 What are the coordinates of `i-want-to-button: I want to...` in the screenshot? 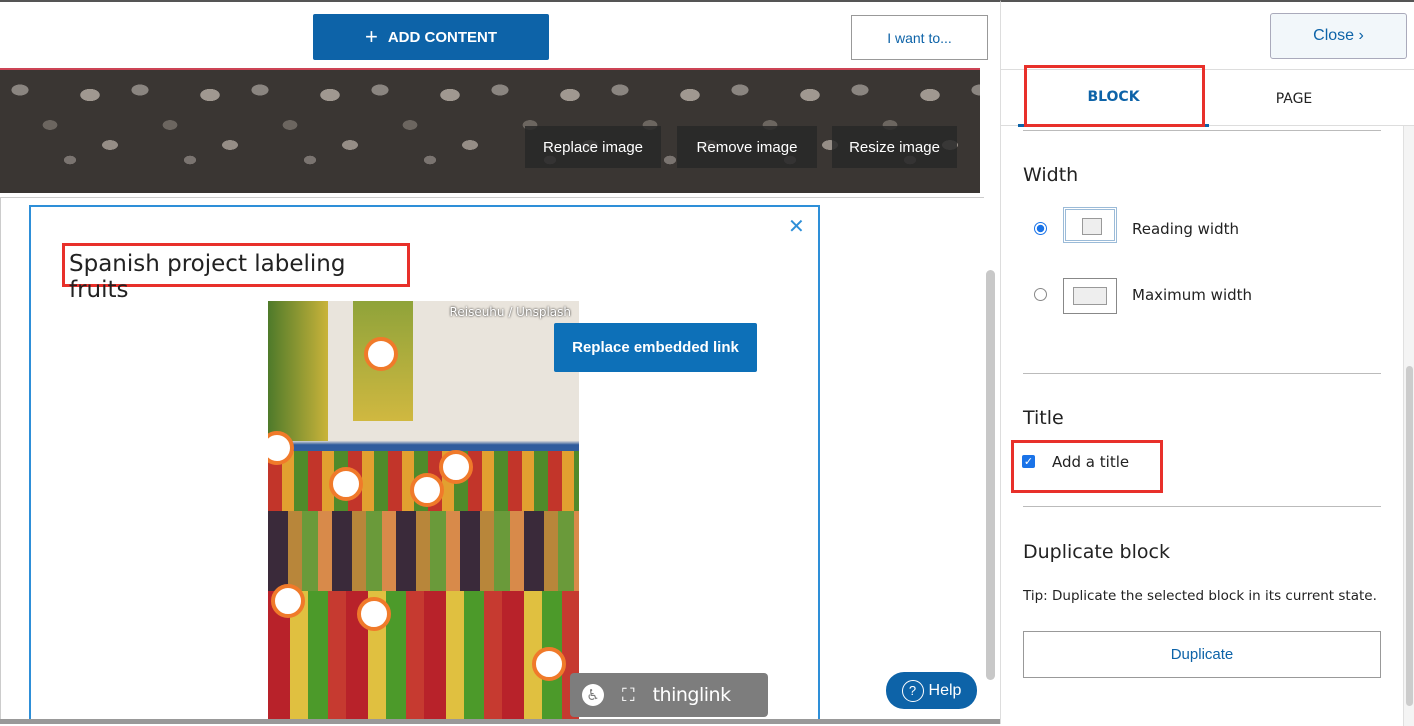 It's located at (919, 37).